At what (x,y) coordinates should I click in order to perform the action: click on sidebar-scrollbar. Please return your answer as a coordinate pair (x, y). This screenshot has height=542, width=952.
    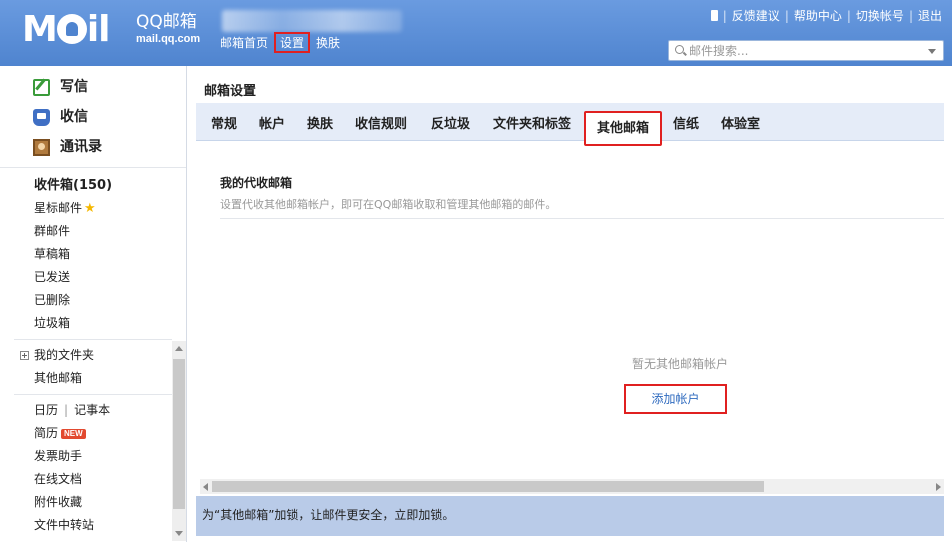
    Looking at the image, I should click on (179, 441).